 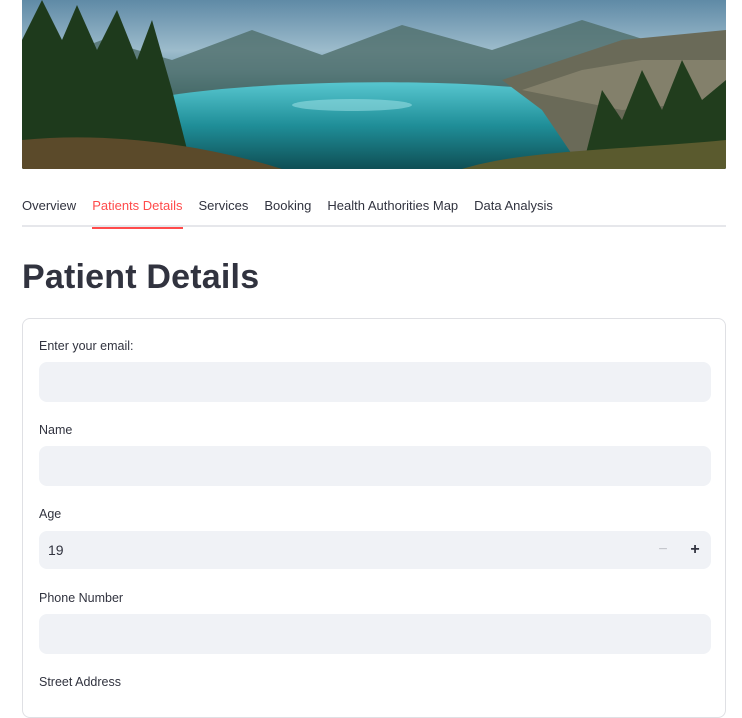 I want to click on phone-label: Phone Number, so click(x=81, y=598).